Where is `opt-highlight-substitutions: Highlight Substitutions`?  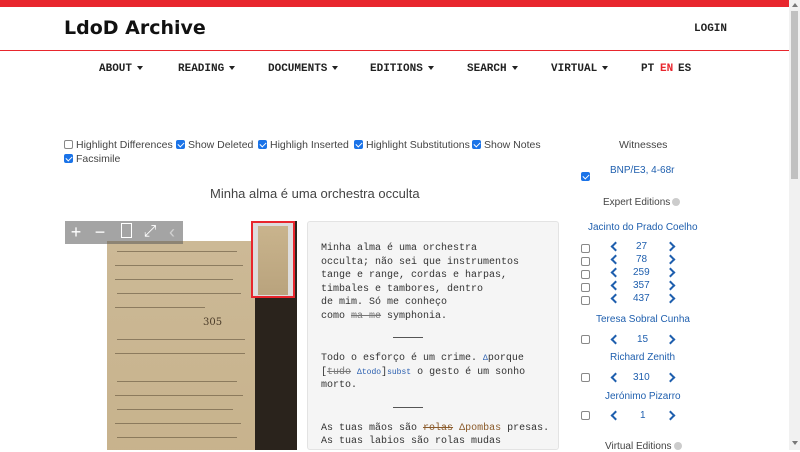
opt-highlight-substitutions: Highlight Substitutions is located at coordinates (412, 145).